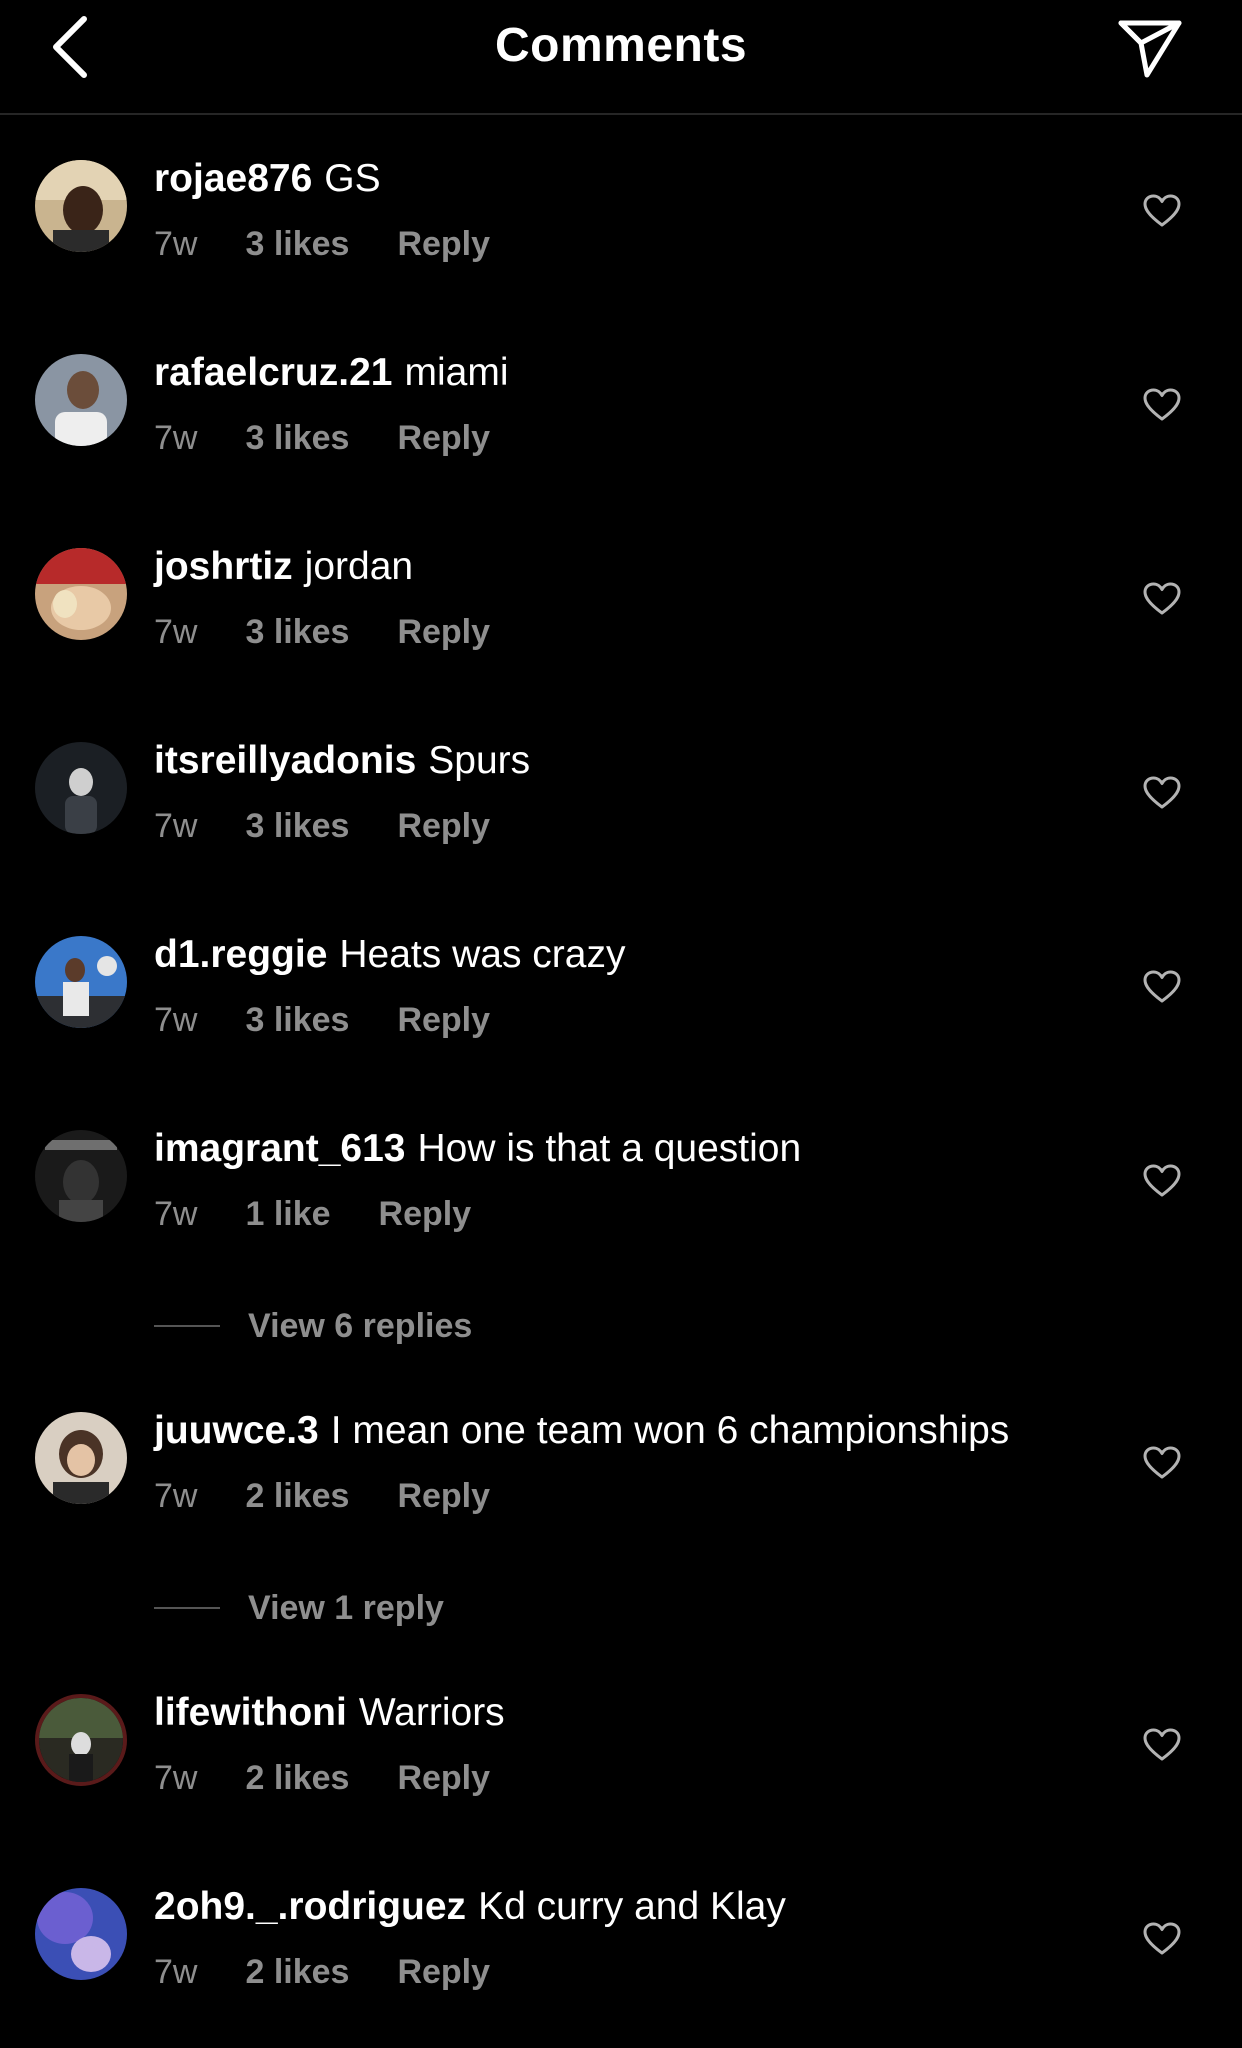 This screenshot has height=2048, width=1242. I want to click on view-replies-button: View 6 replies, so click(313, 1326).